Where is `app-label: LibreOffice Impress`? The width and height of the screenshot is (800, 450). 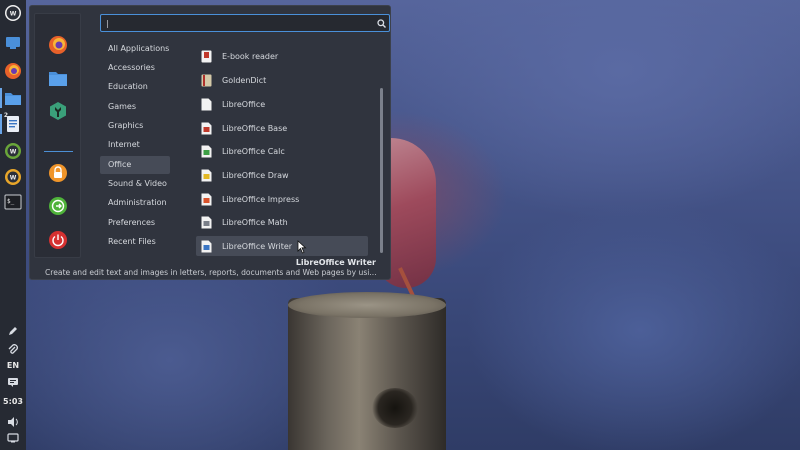
app-label: LibreOffice Impress is located at coordinates (261, 199).